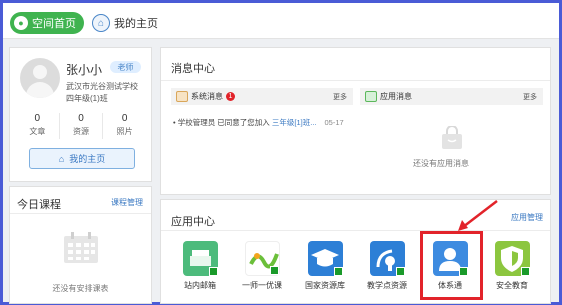  I want to click on graduation-cap-icon, so click(325, 258).